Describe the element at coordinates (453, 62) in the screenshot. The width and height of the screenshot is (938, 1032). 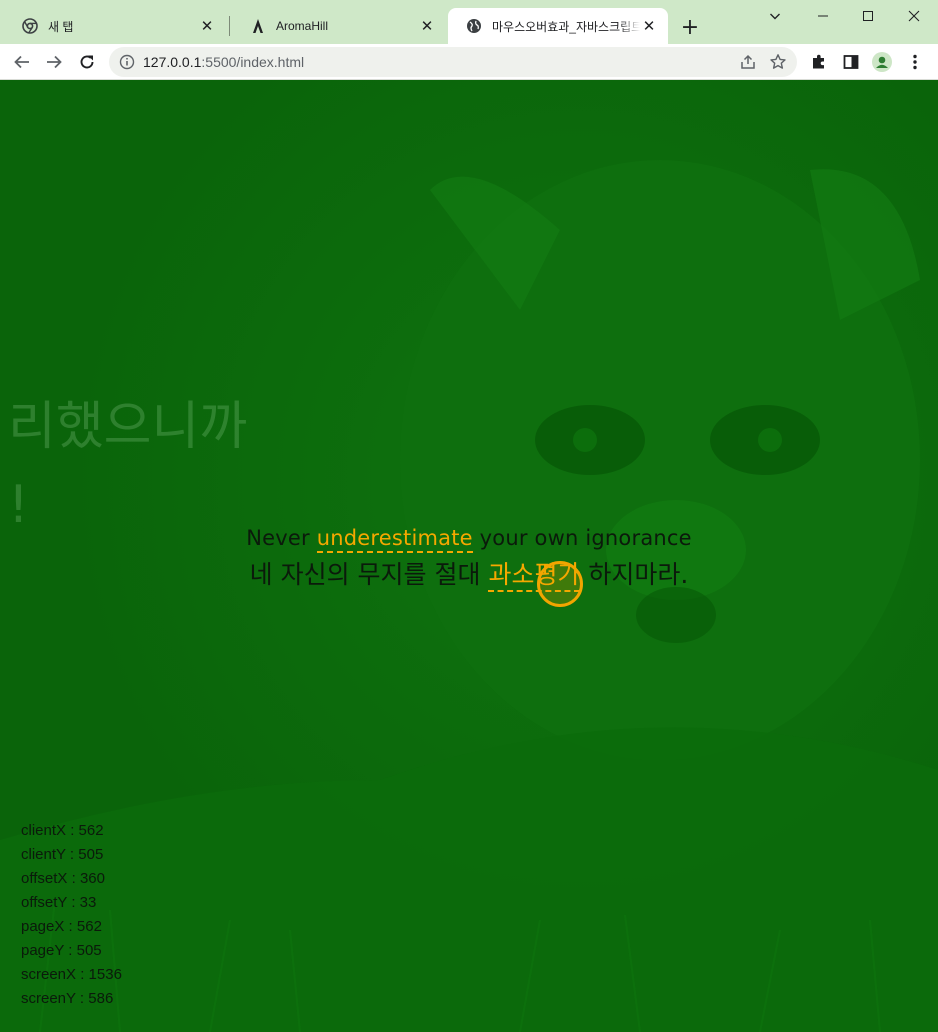
I see `address-bar: 127.0.0.1:5500/index.html` at that location.